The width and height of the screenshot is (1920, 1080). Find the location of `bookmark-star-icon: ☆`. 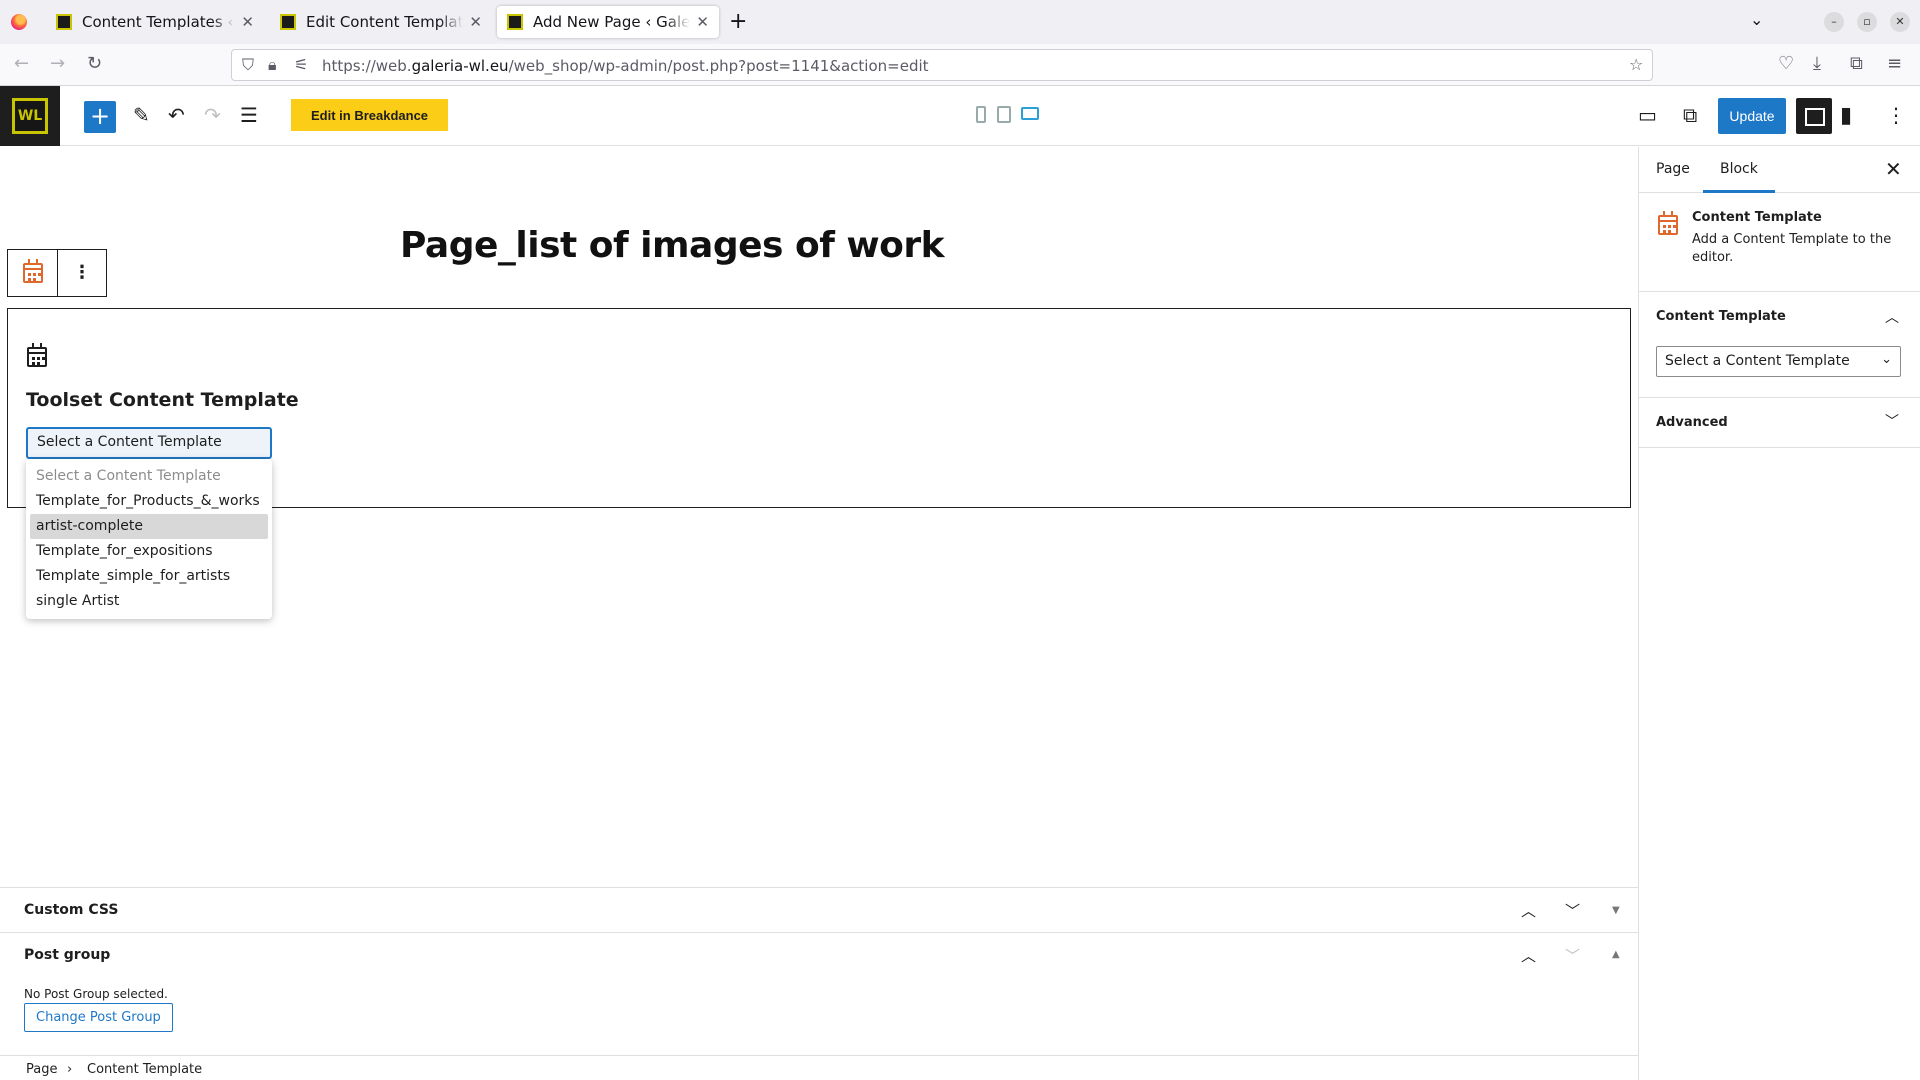

bookmark-star-icon: ☆ is located at coordinates (1636, 64).